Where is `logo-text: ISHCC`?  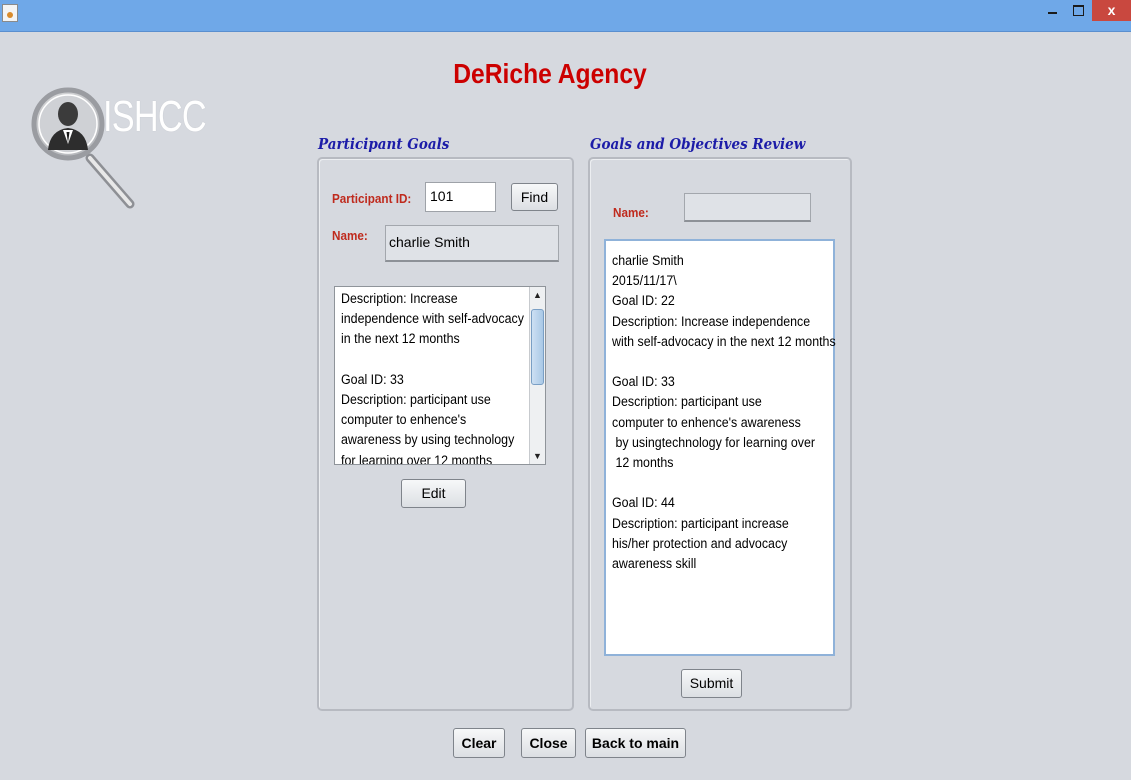 logo-text: ISHCC is located at coordinates (155, 116).